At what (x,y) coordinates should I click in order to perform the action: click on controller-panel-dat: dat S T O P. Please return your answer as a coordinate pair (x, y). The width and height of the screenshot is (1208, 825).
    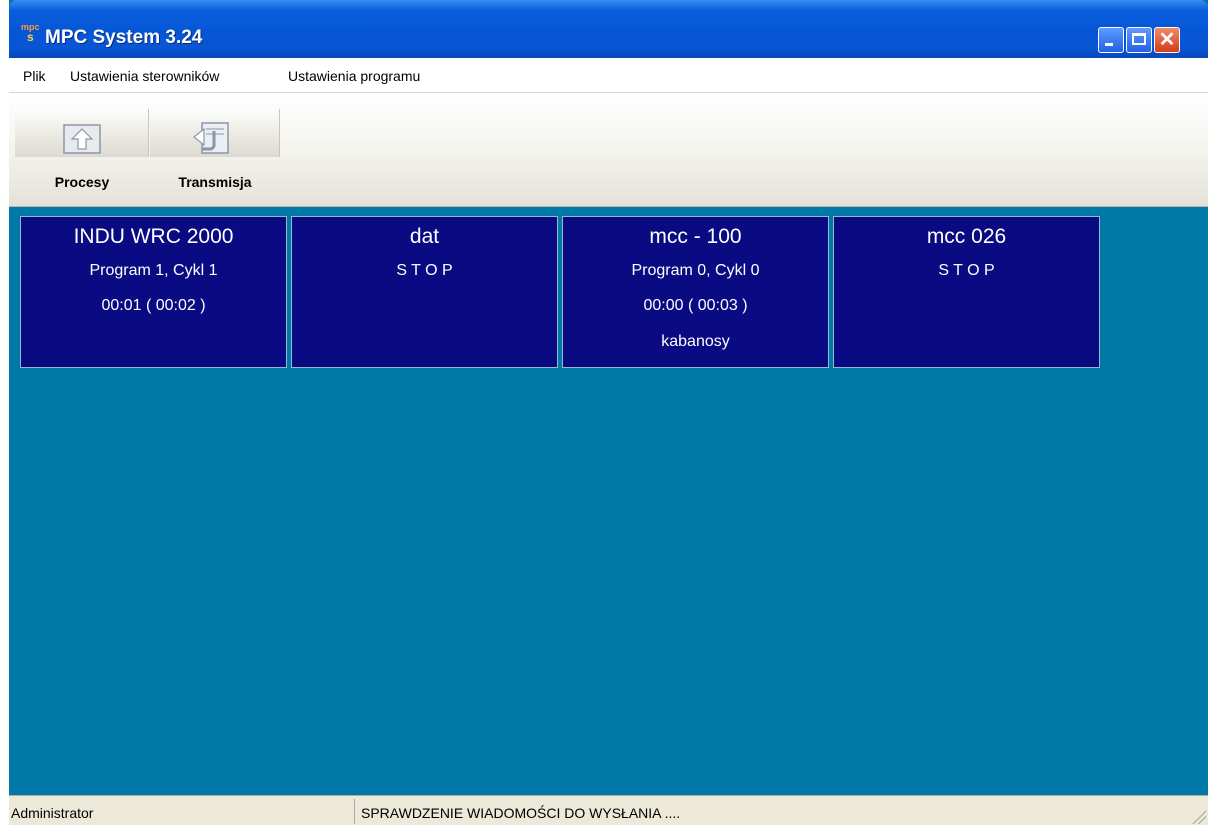
    Looking at the image, I should click on (424, 292).